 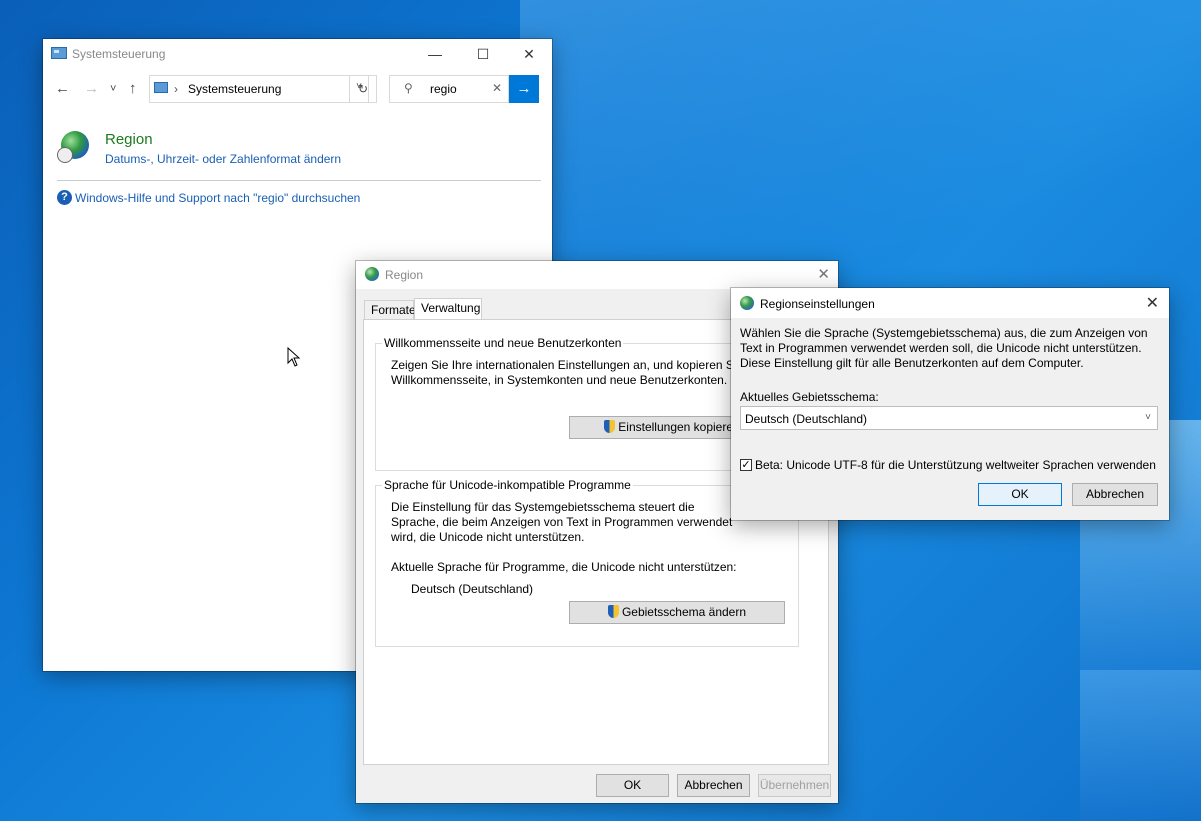 I want to click on region-settings-titlebar: Regionseinstellungen ✕, so click(x=950, y=303).